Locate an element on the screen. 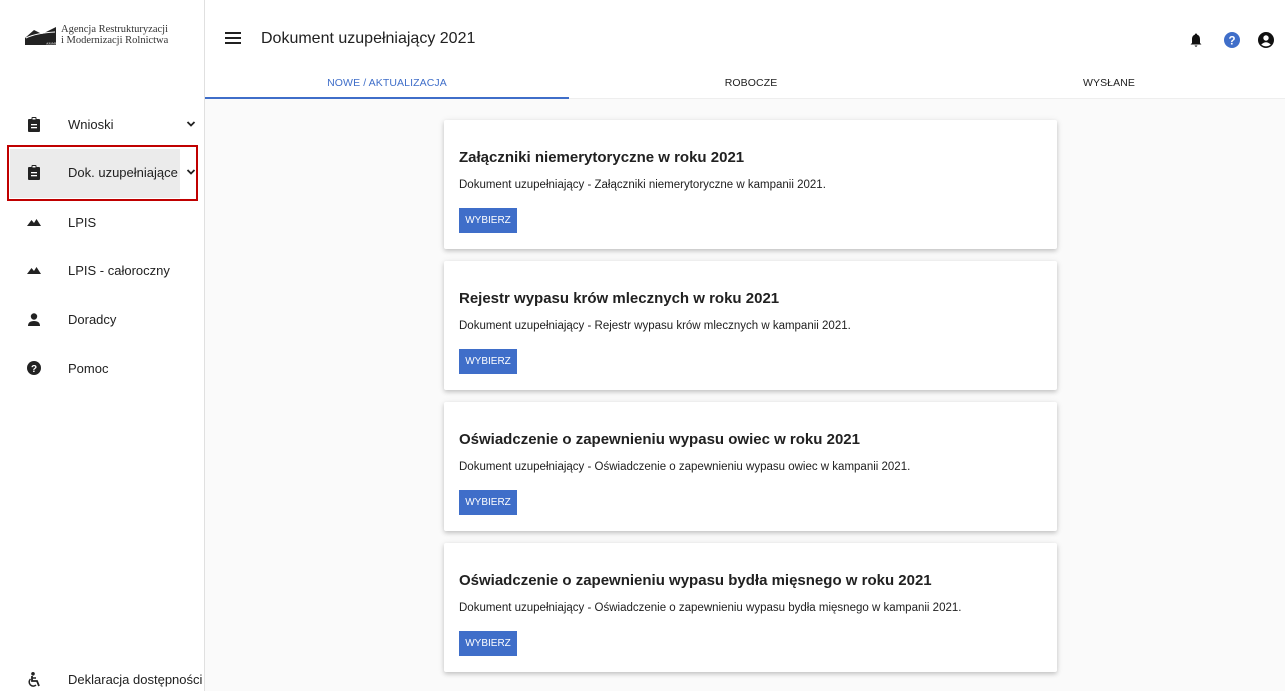  account-icon is located at coordinates (1266, 40).